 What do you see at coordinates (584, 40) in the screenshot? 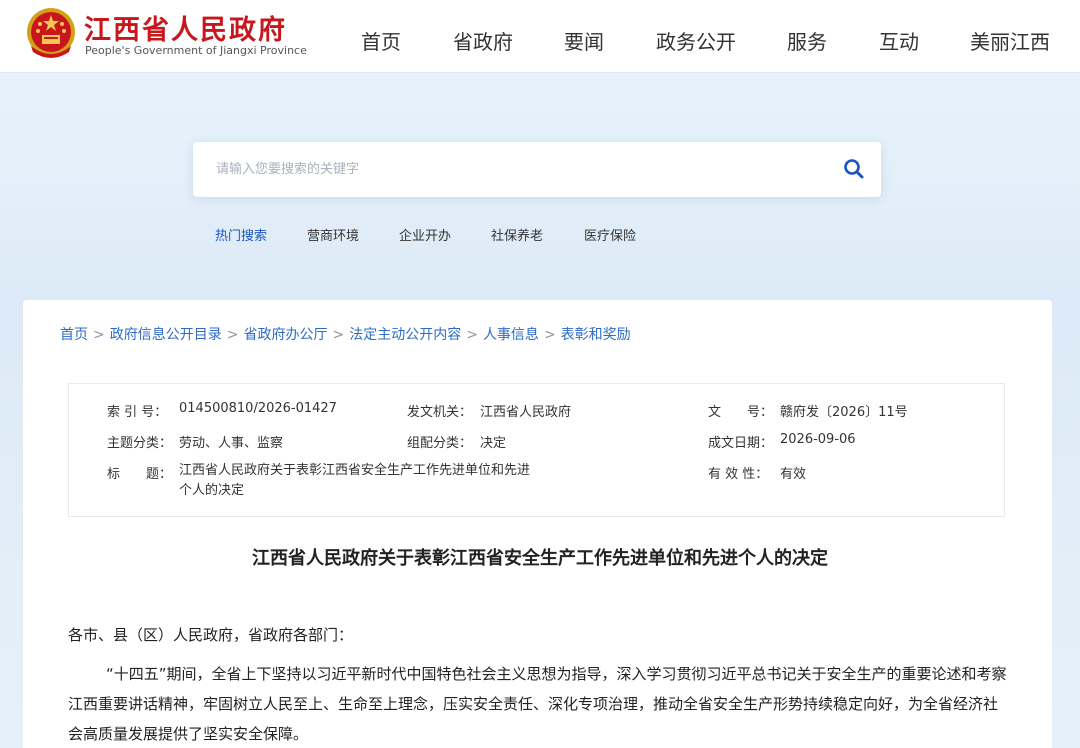
I see `nav-news: 要闻` at bounding box center [584, 40].